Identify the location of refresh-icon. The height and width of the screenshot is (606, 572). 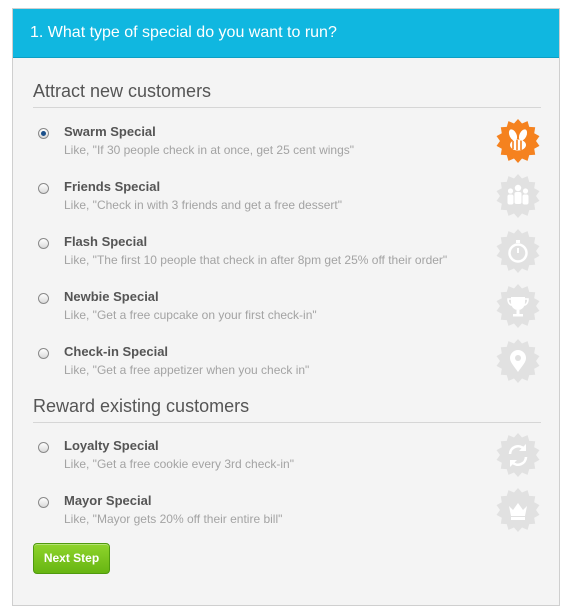
(518, 455).